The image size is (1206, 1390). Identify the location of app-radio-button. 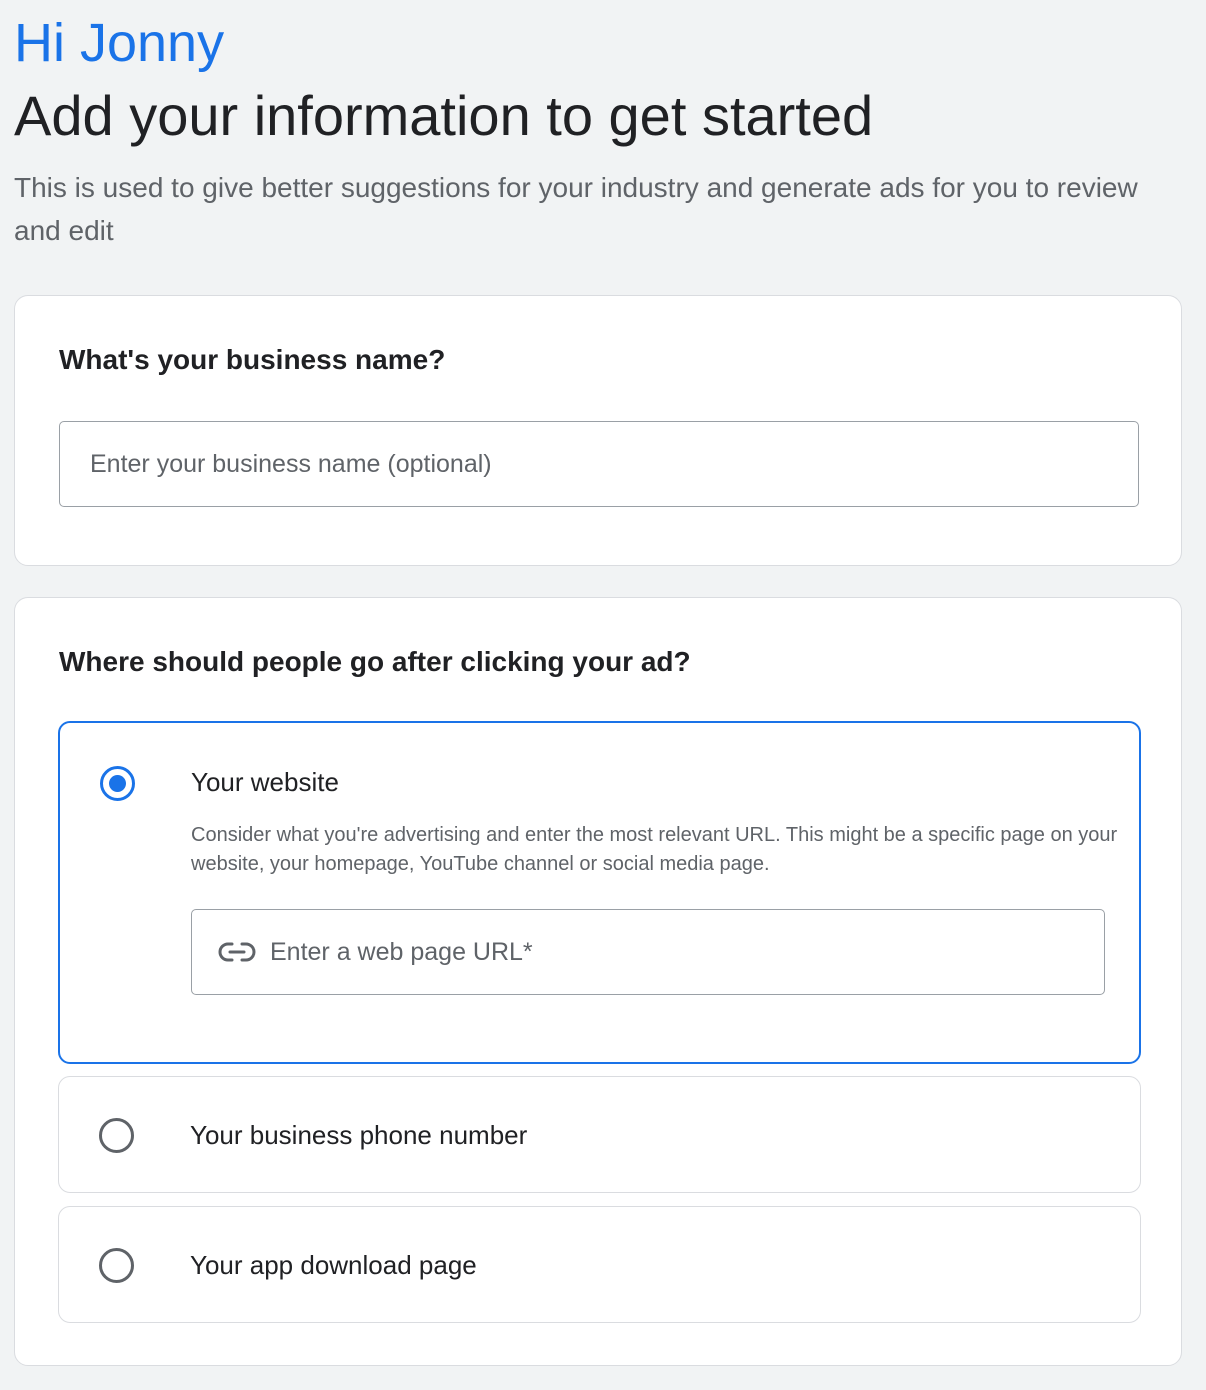
(116, 1265).